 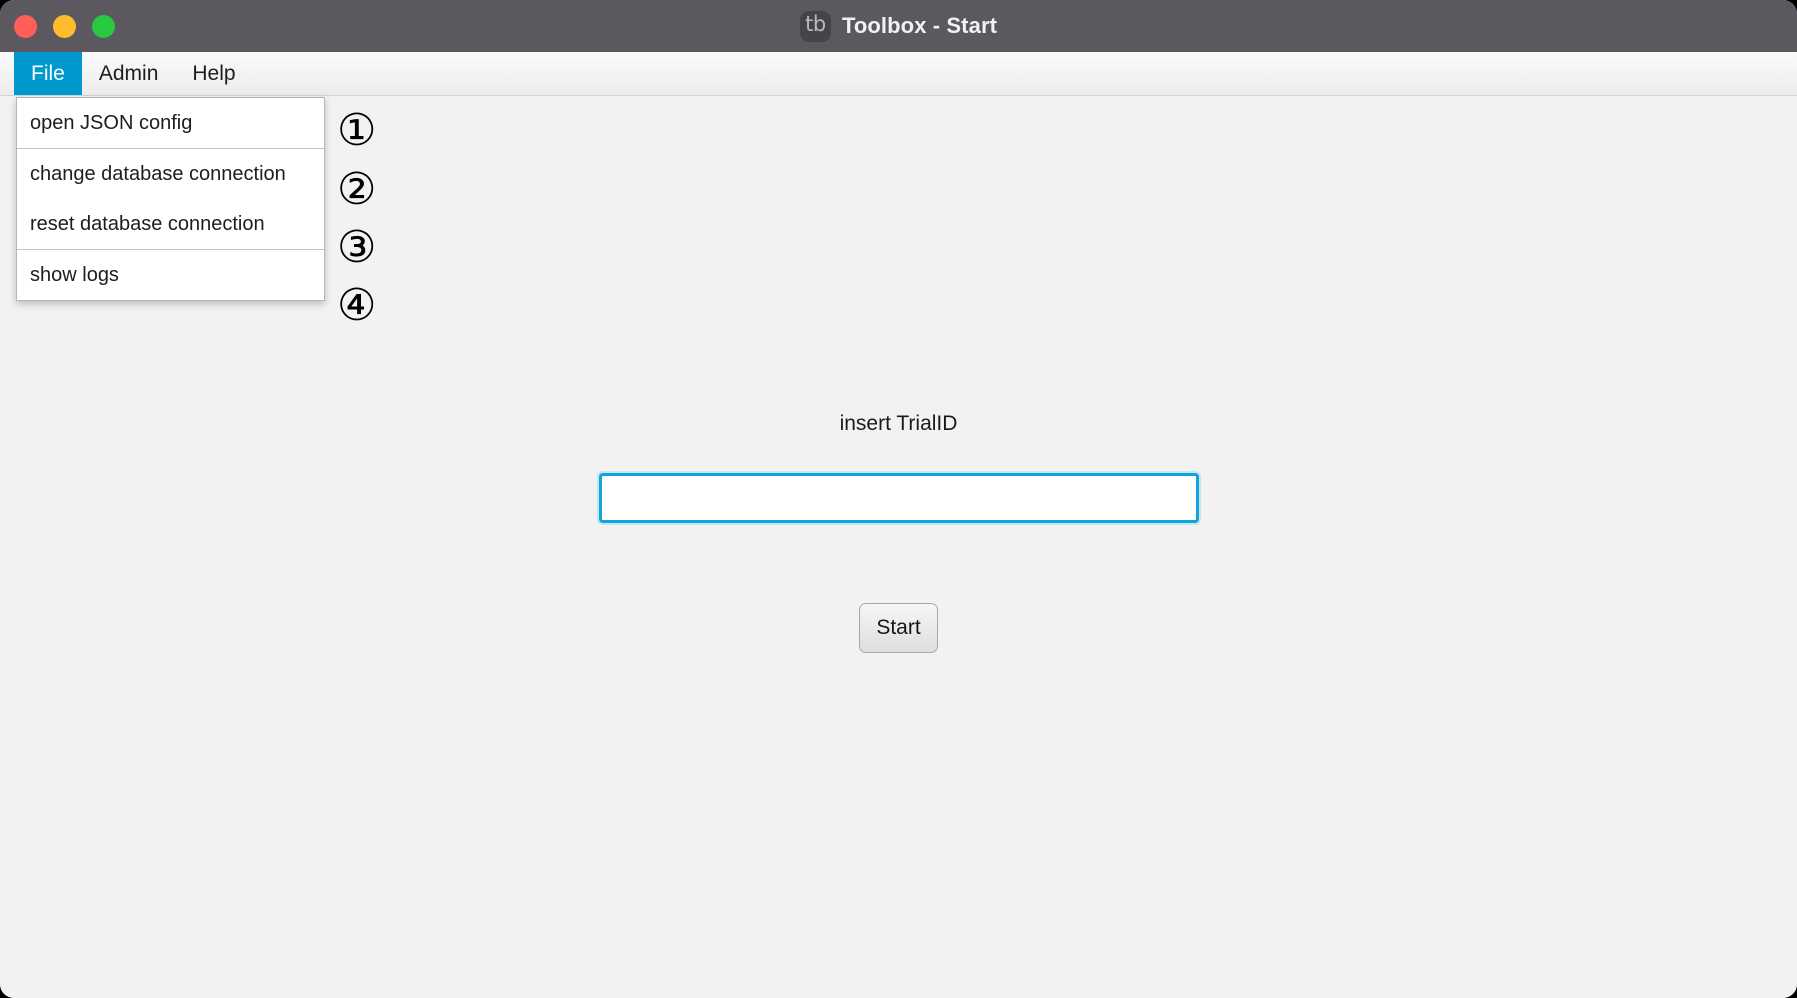 I want to click on menu-help: Help, so click(x=213, y=73).